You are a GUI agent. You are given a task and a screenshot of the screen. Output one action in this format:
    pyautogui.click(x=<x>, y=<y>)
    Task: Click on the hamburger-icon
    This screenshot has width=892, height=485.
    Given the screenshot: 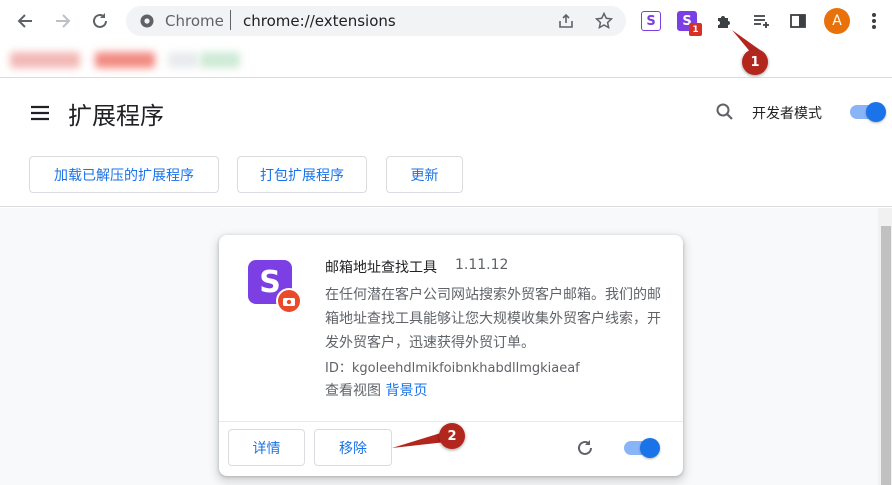 What is the action you would take?
    pyautogui.click(x=40, y=113)
    